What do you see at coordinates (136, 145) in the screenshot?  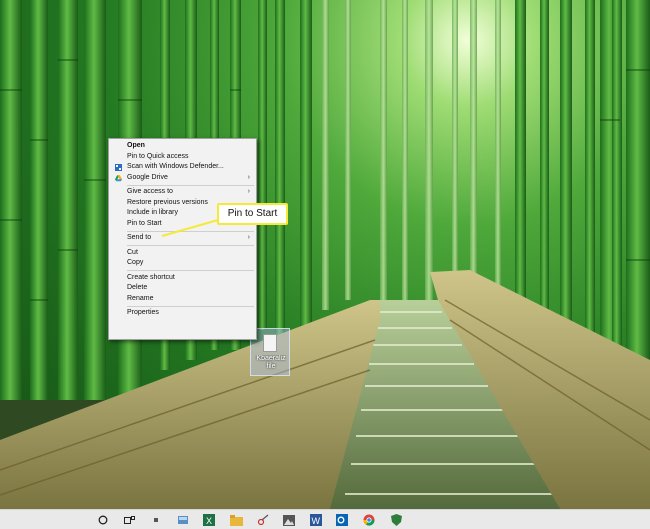 I see `menu-item-label: Open` at bounding box center [136, 145].